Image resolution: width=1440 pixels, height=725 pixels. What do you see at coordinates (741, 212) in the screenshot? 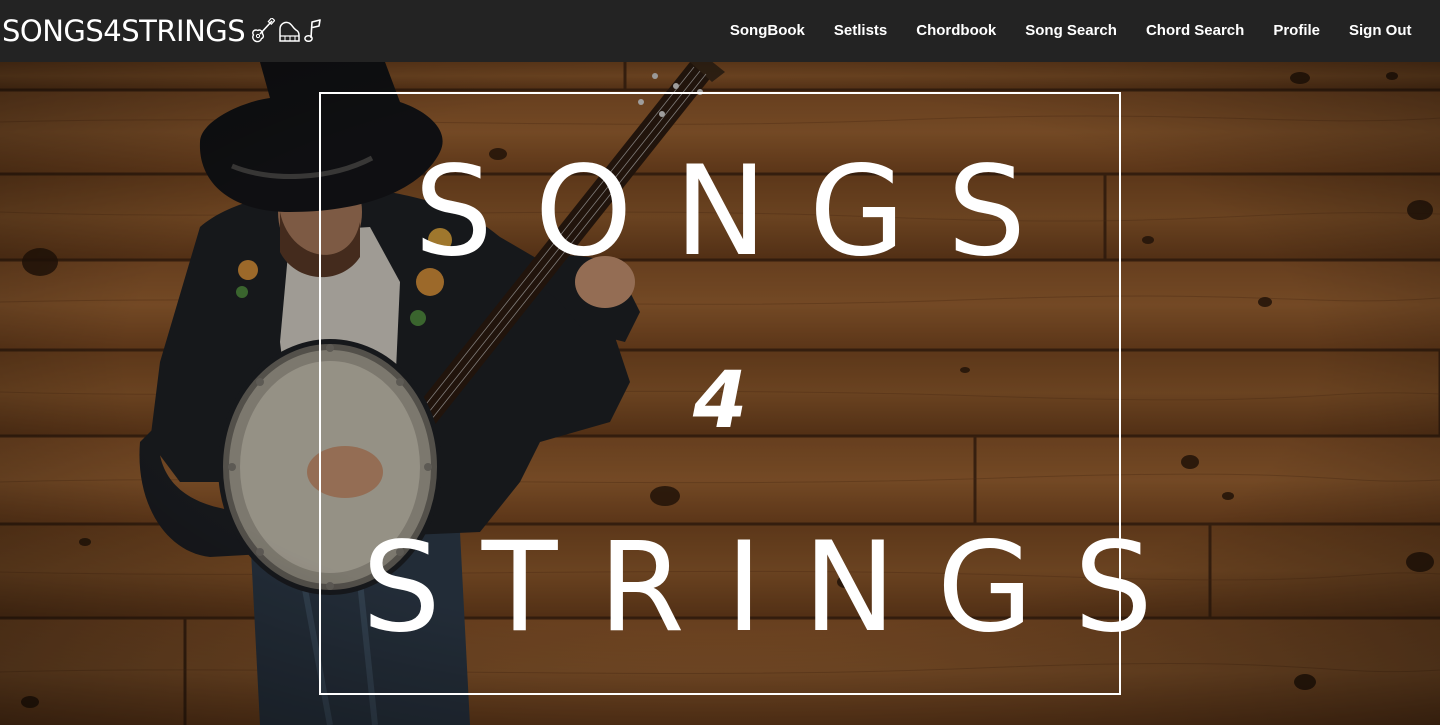
I see `hero-title-songs: SONGS` at bounding box center [741, 212].